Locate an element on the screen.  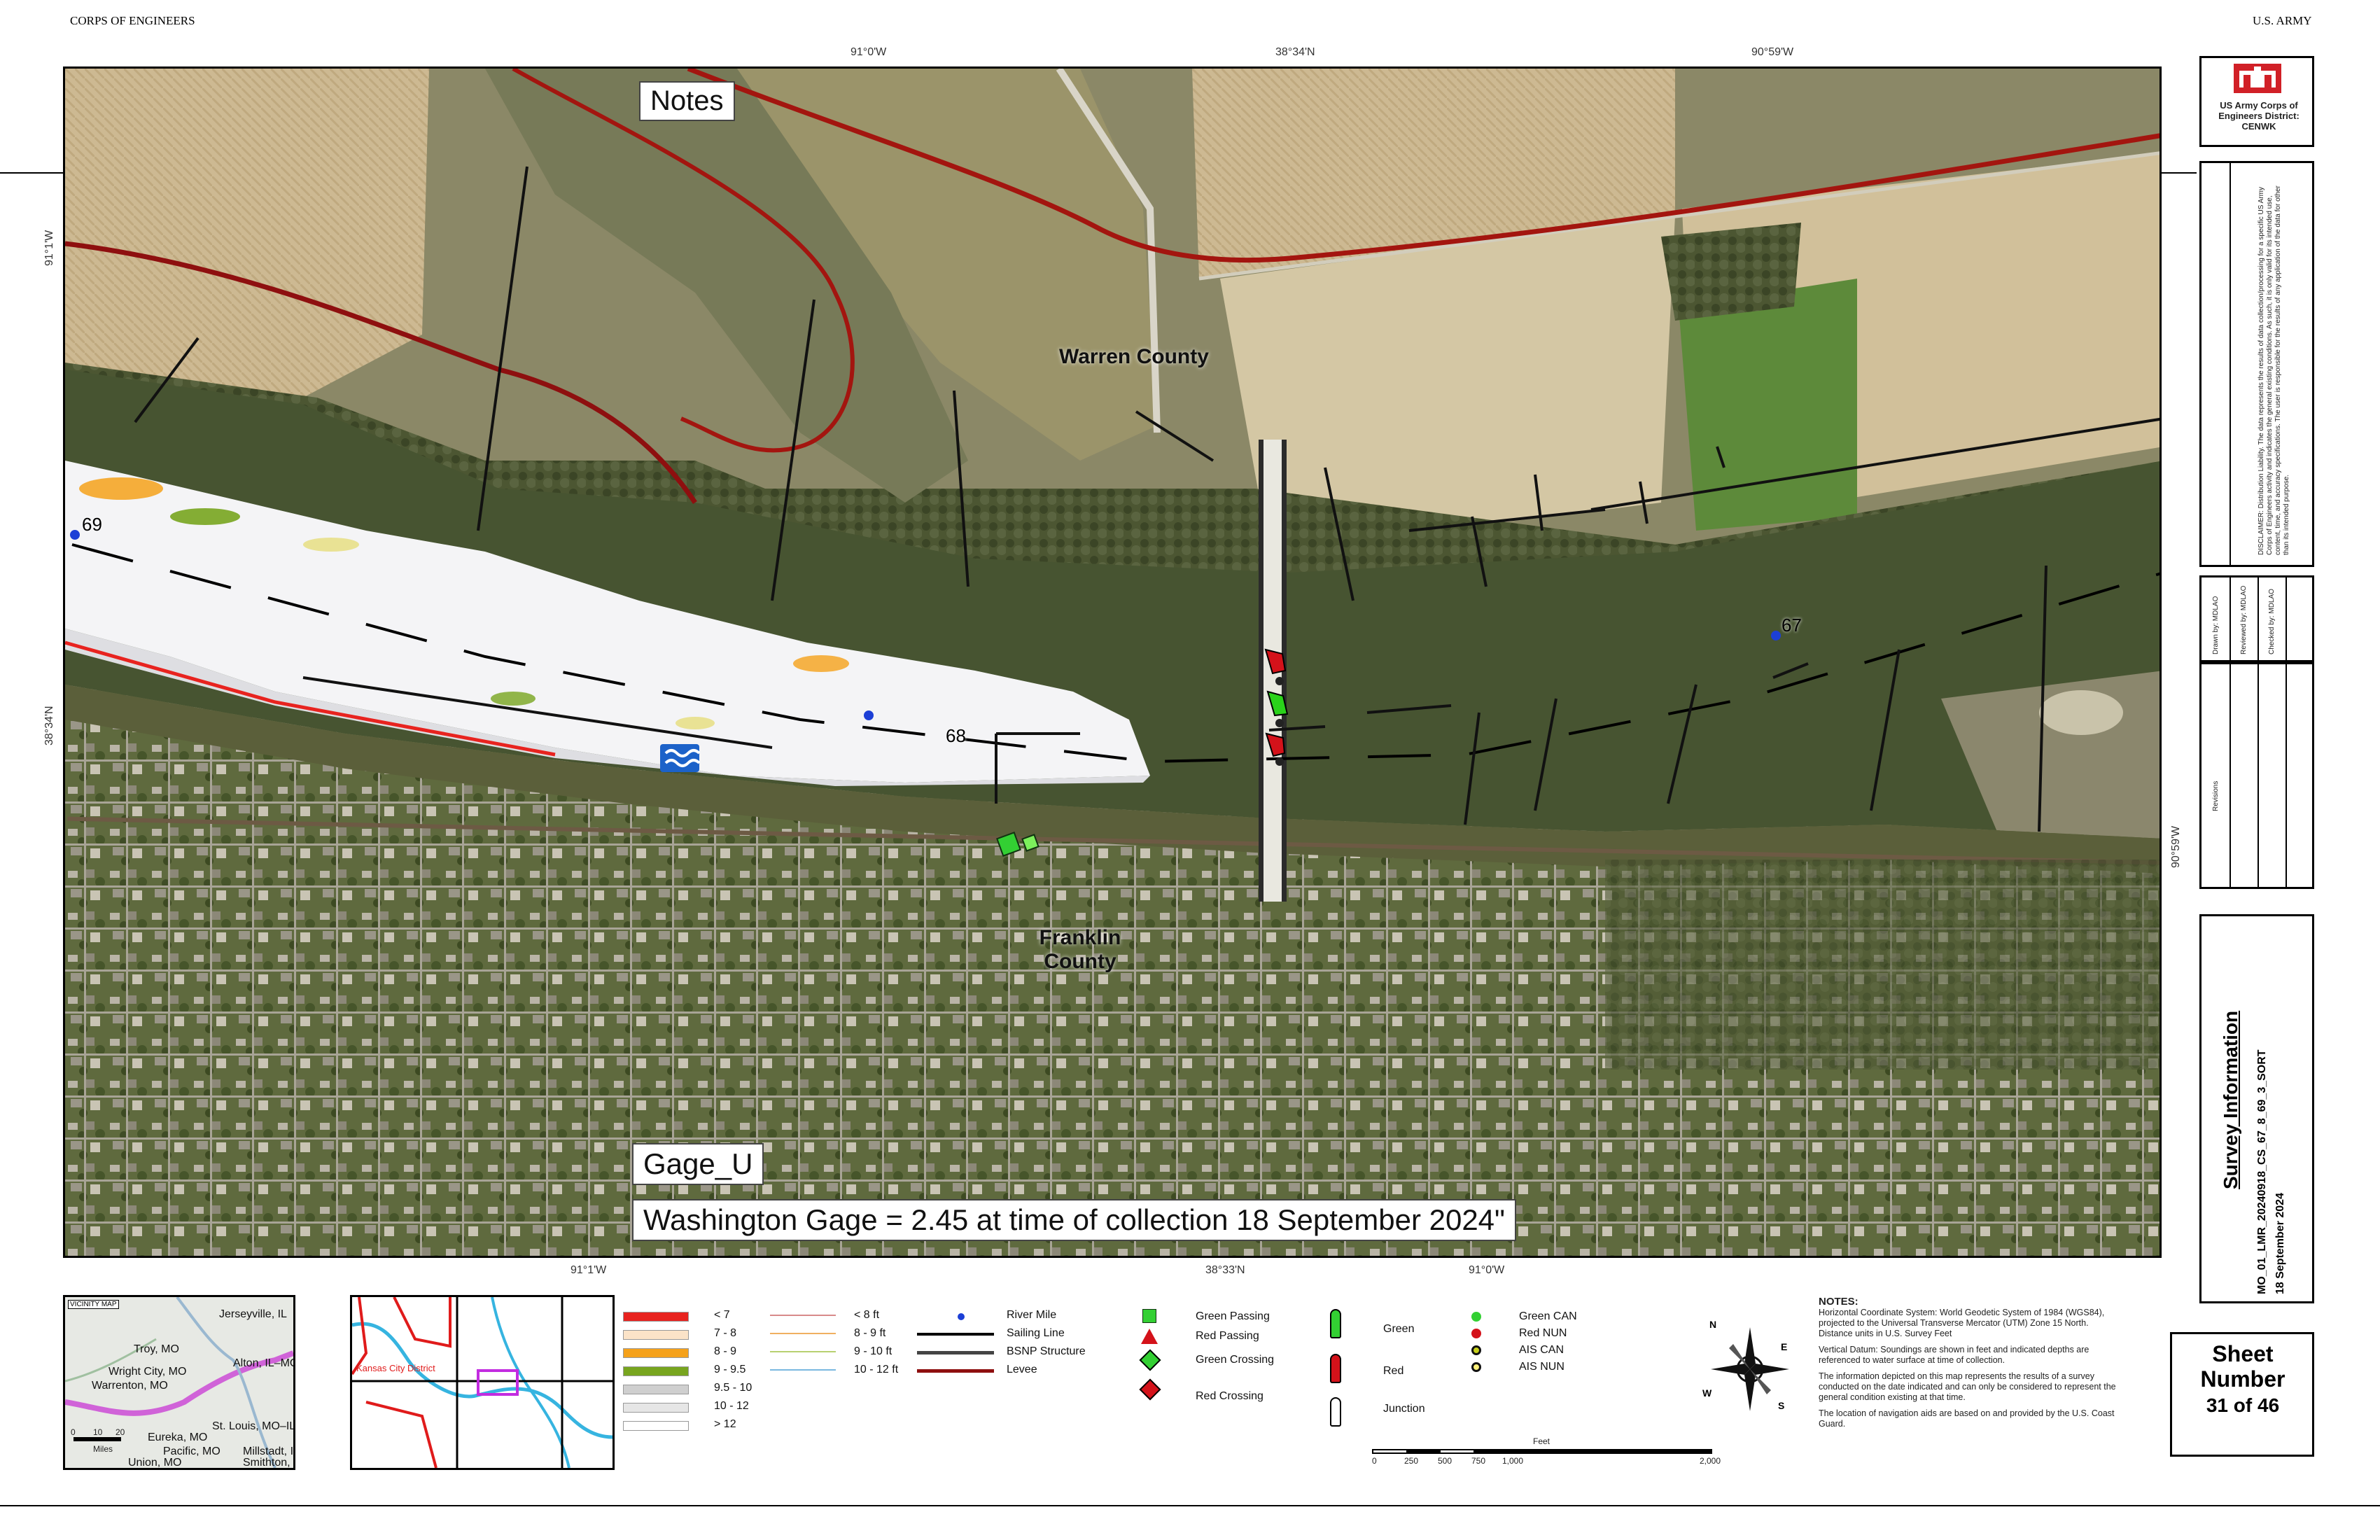
can-label-2: Red NUN is located at coordinates (1543, 1333).